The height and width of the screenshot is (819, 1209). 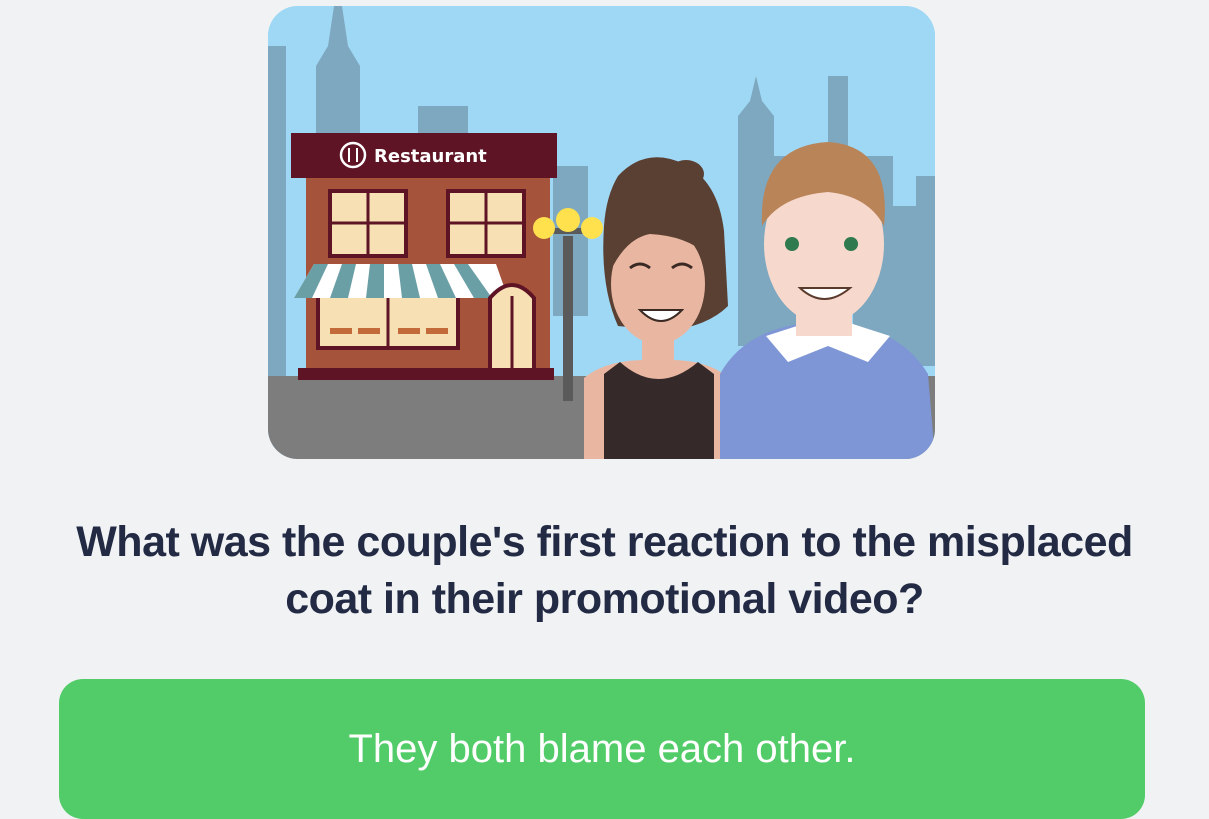 I want to click on restaurant-sign-text: Restaurant, so click(x=430, y=156).